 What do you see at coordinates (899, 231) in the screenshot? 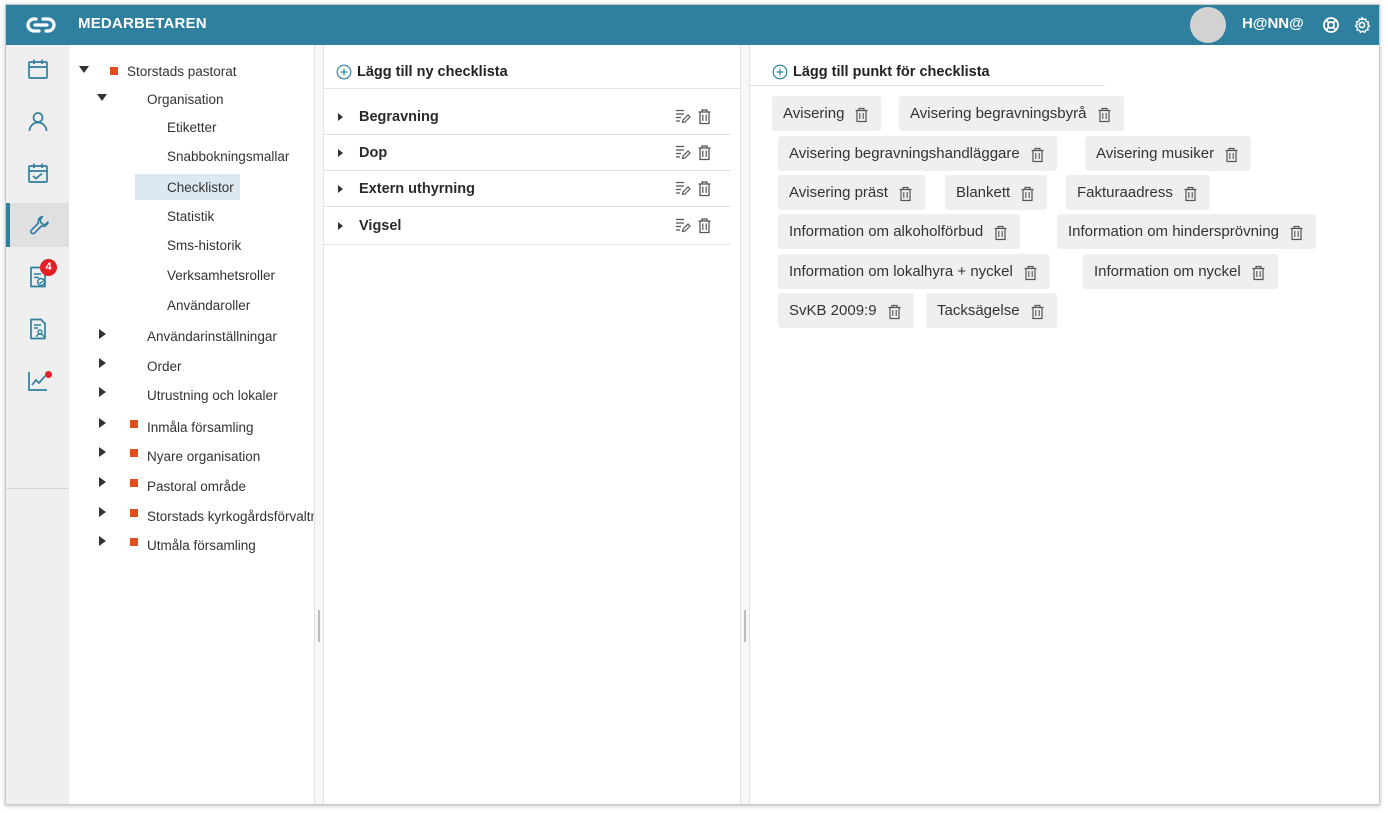
I see `checklist-item-chip: Information om alkoholförbud` at bounding box center [899, 231].